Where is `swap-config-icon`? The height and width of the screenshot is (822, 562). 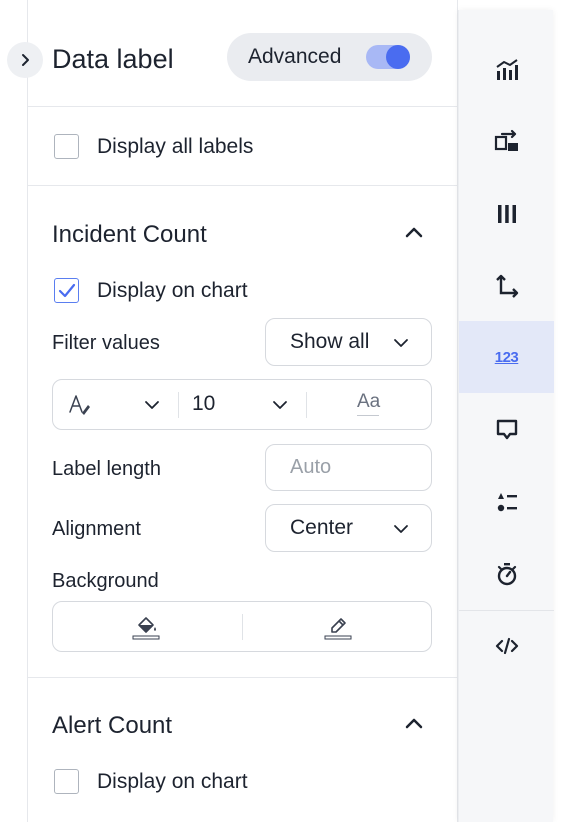
swap-config-icon is located at coordinates (506, 140).